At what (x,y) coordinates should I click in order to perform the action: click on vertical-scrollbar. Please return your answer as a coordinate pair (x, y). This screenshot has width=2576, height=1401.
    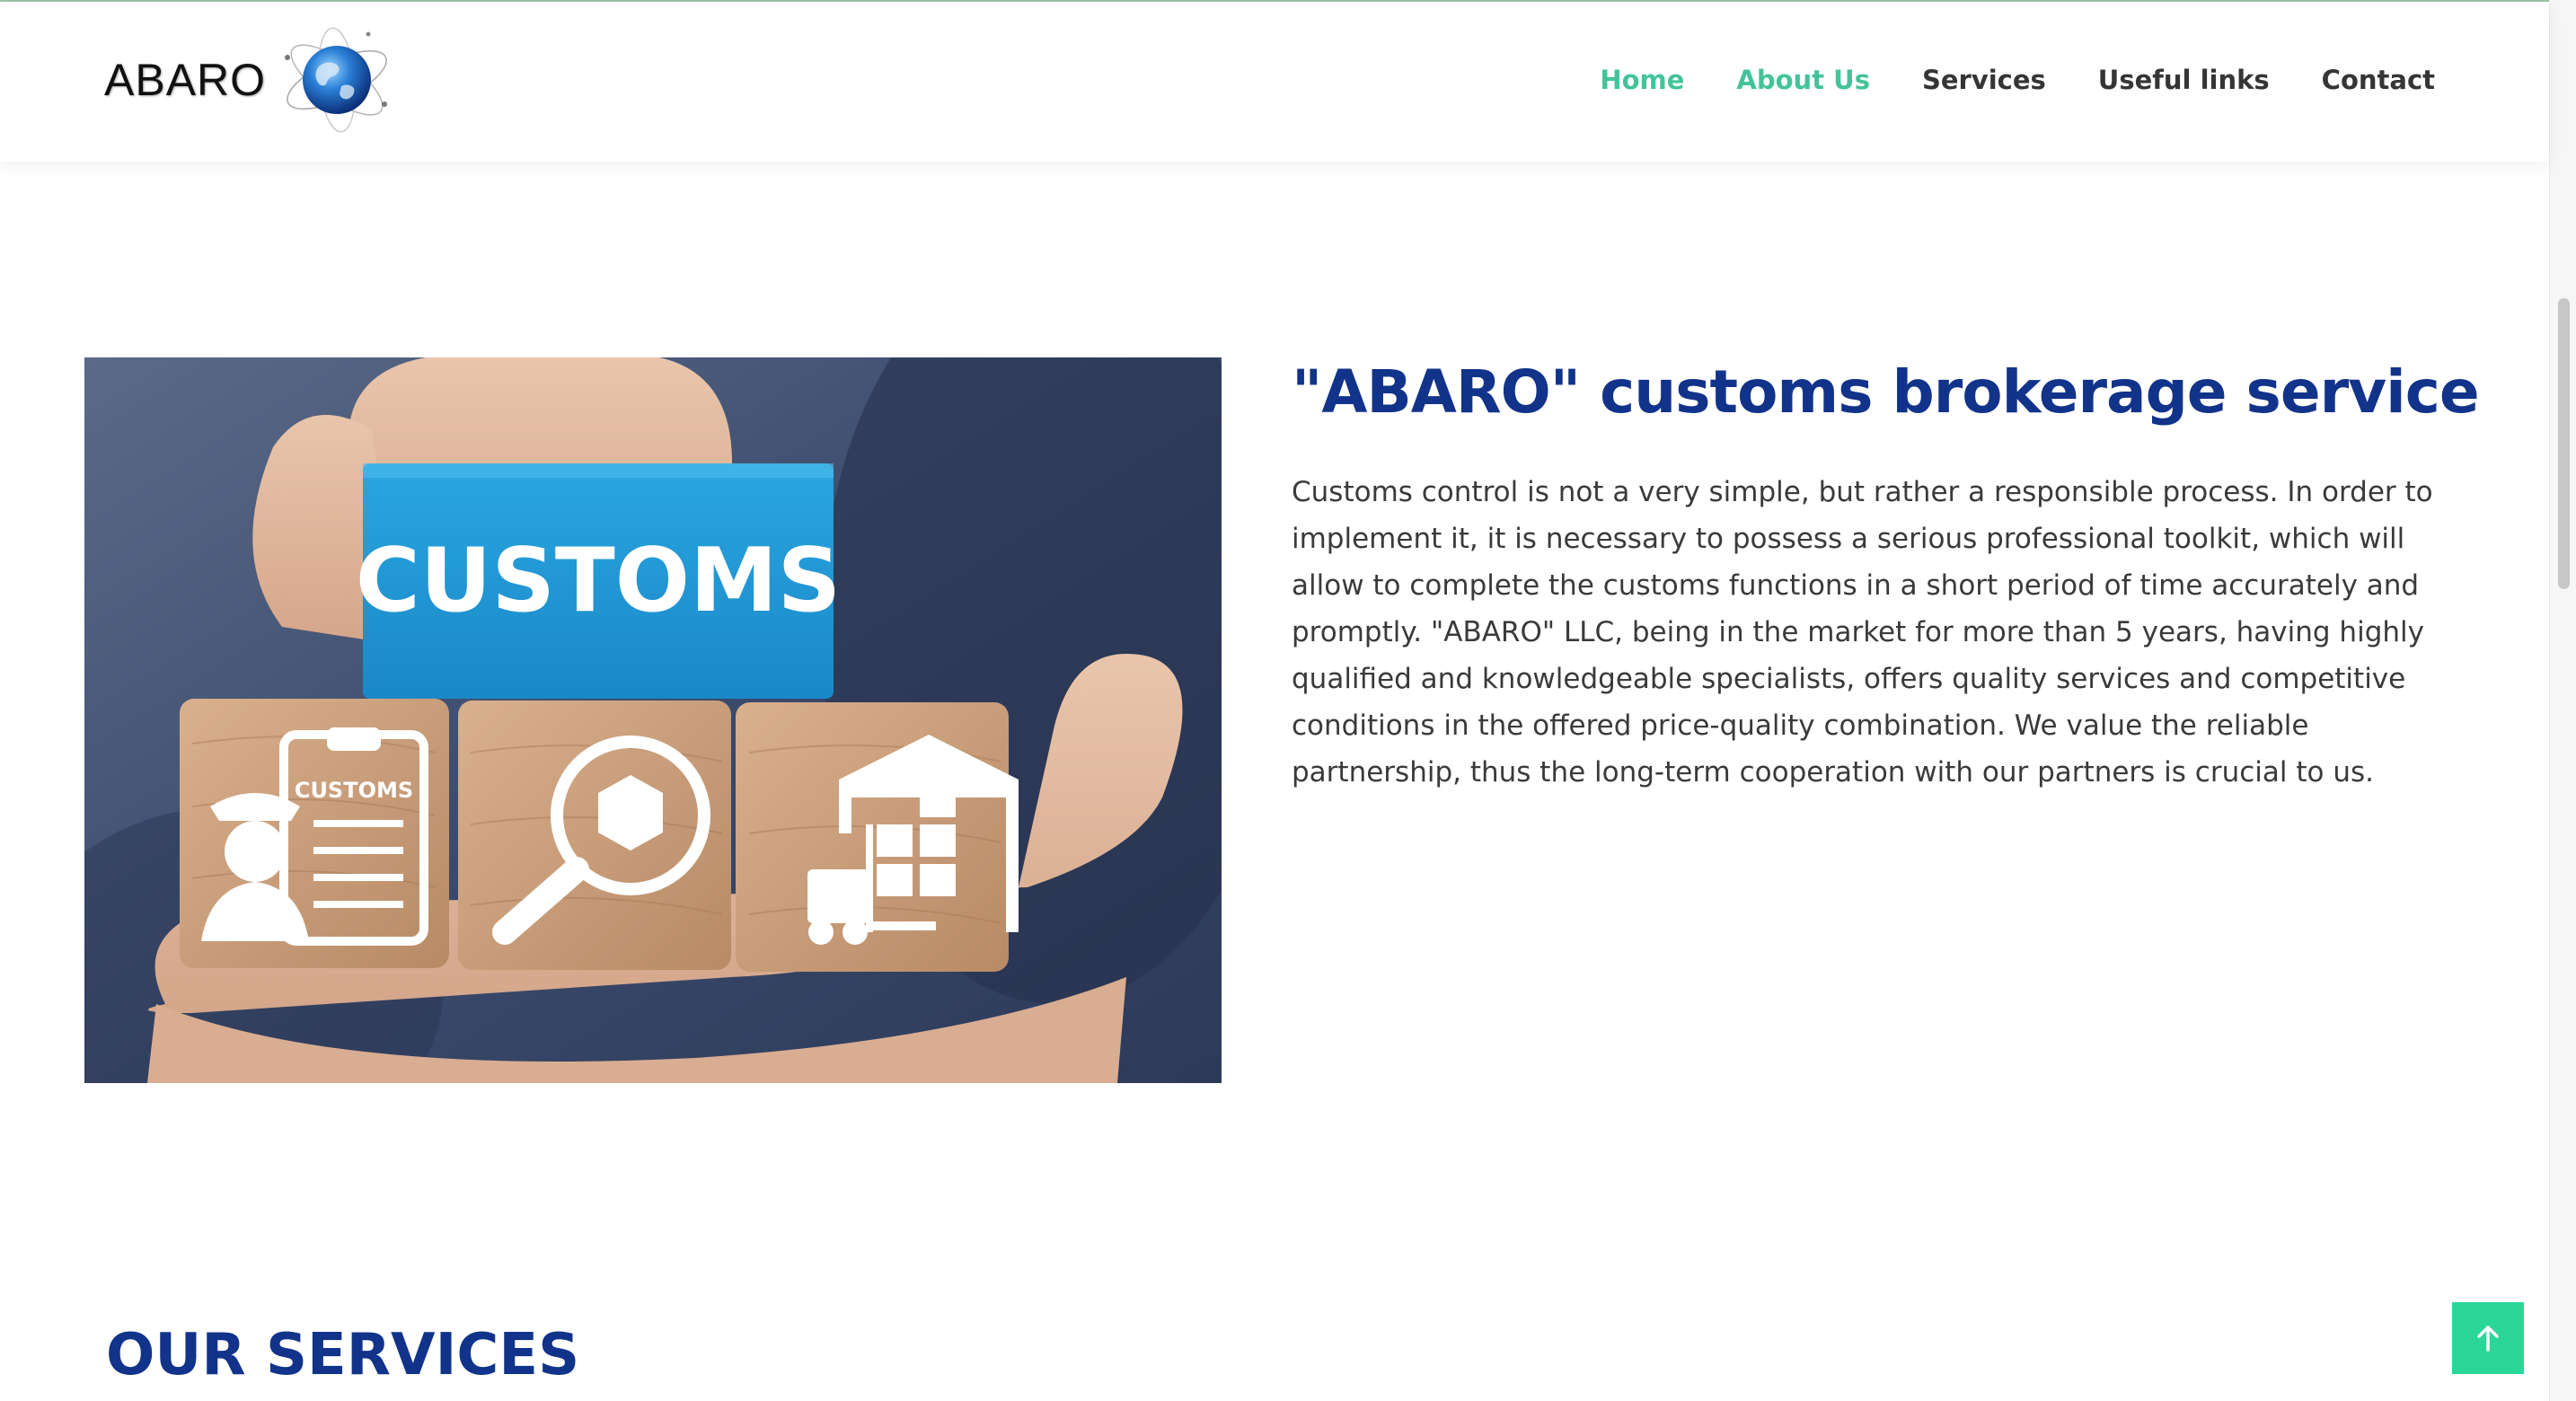
    Looking at the image, I should click on (2562, 700).